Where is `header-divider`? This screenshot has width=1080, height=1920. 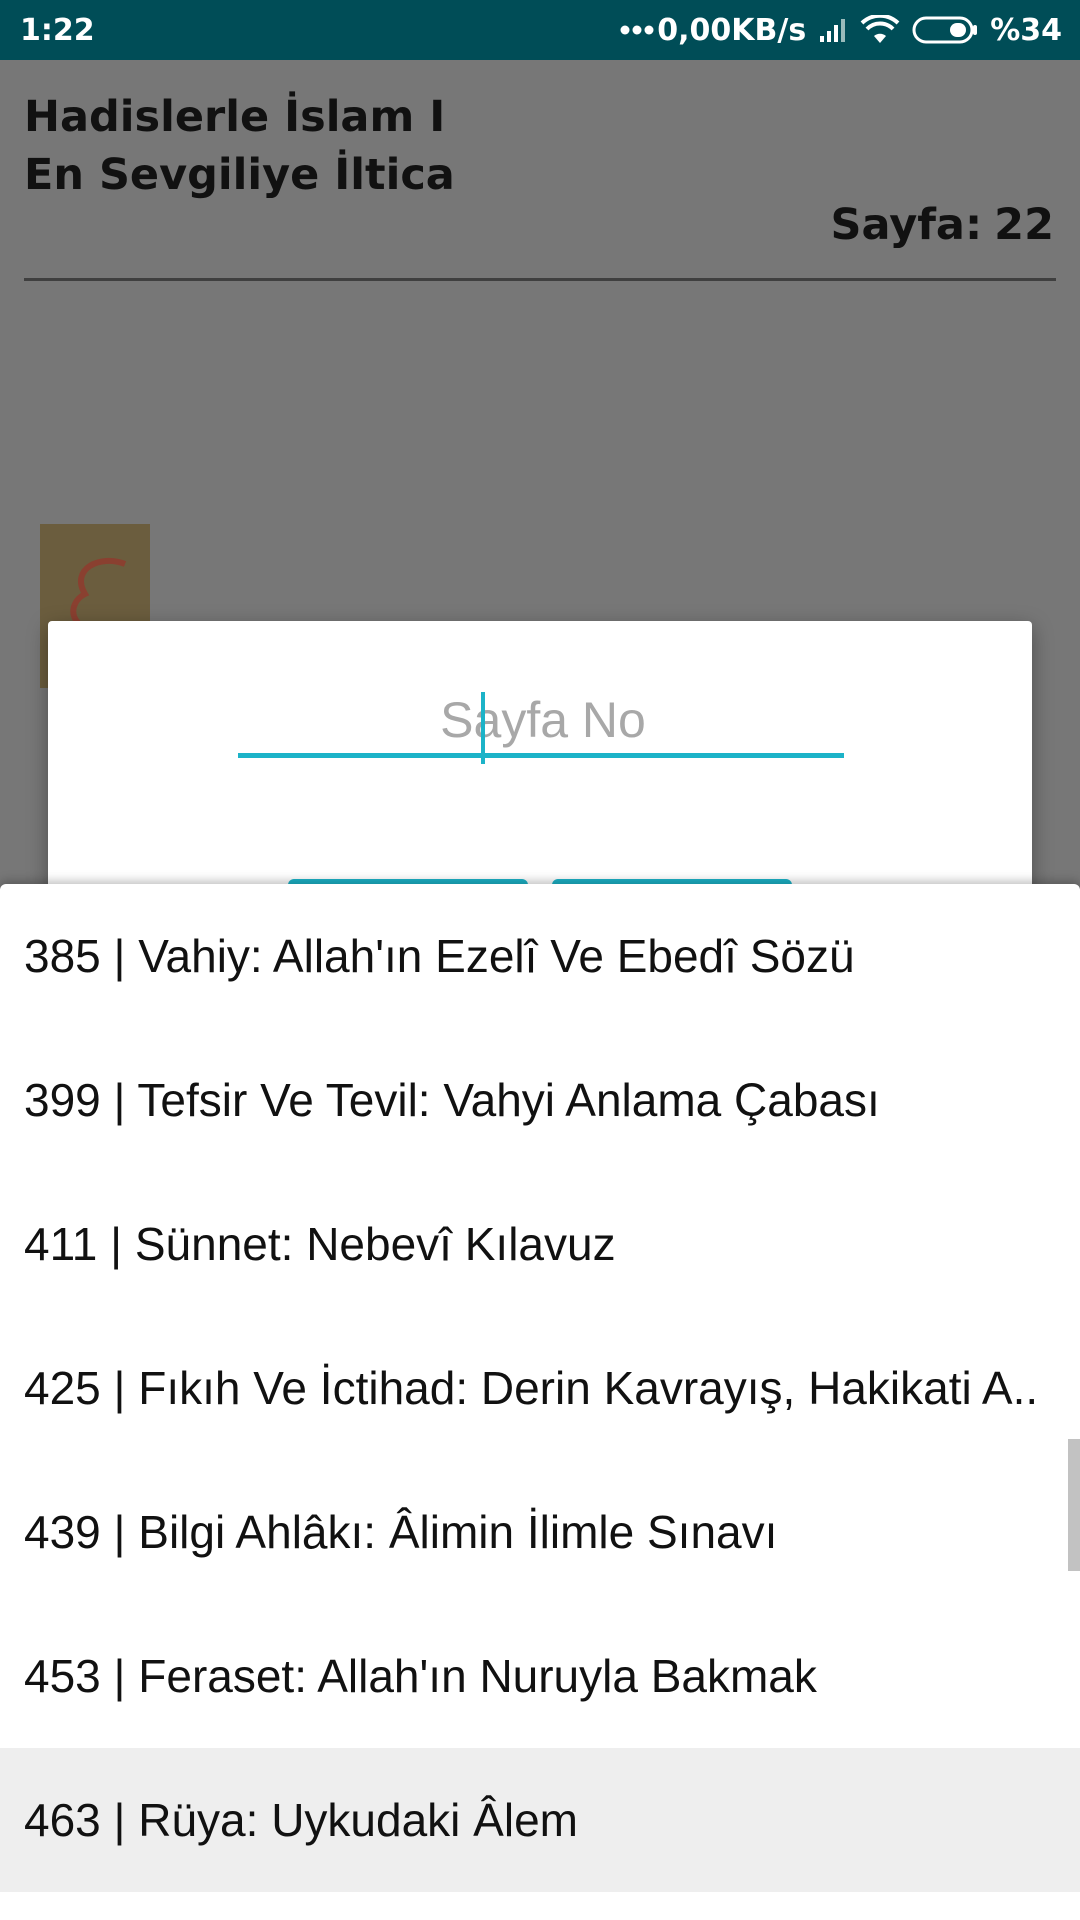 header-divider is located at coordinates (540, 279).